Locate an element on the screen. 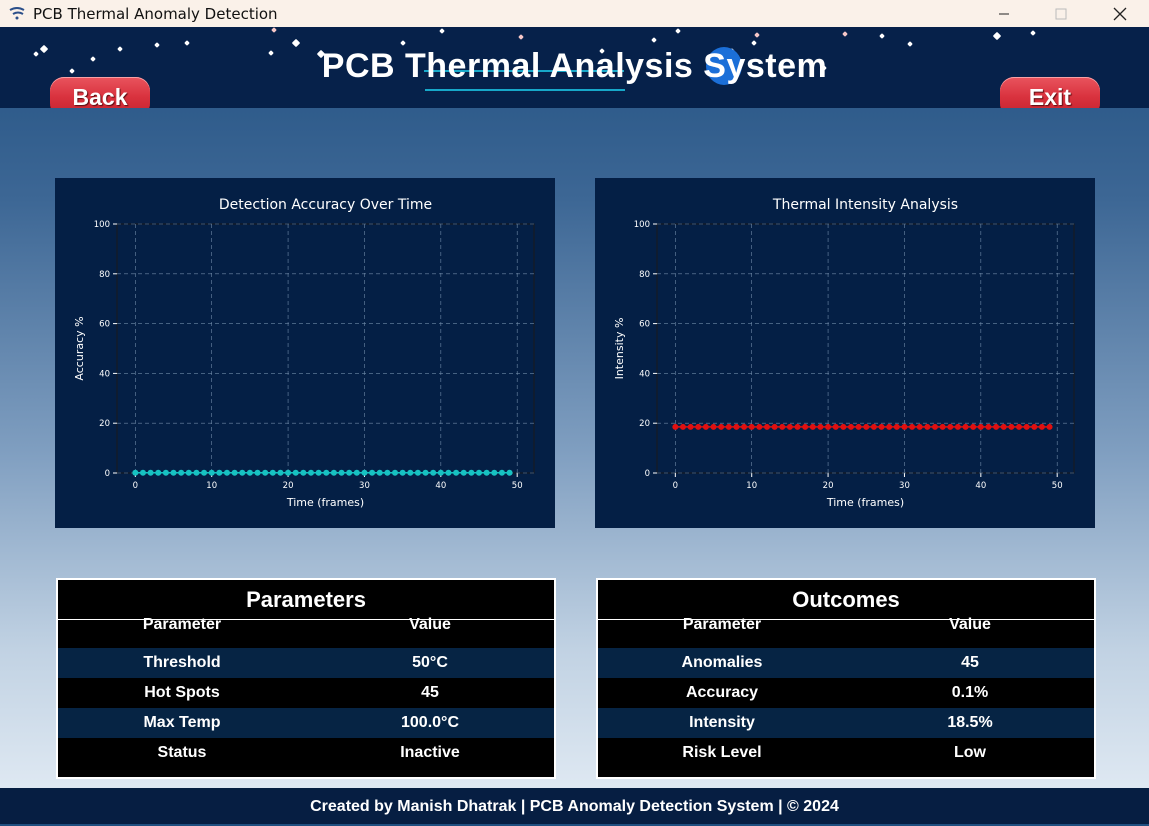 This screenshot has height=826, width=1149. plot-area is located at coordinates (325, 348).